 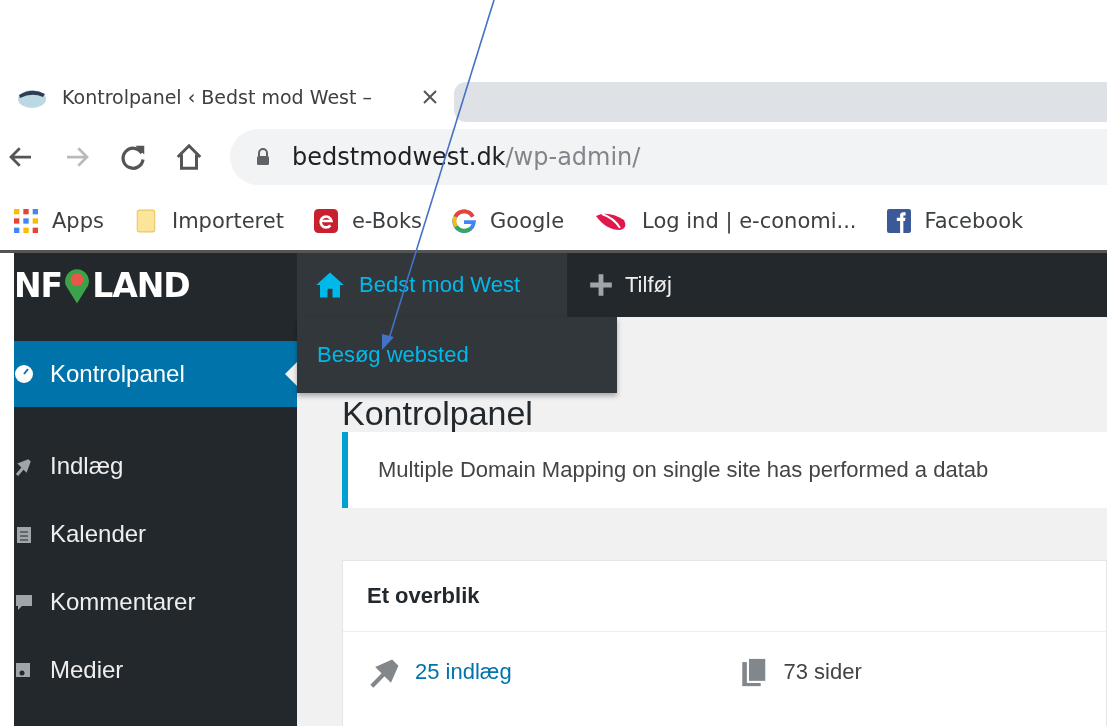 What do you see at coordinates (263, 157) in the screenshot?
I see `lock-icon` at bounding box center [263, 157].